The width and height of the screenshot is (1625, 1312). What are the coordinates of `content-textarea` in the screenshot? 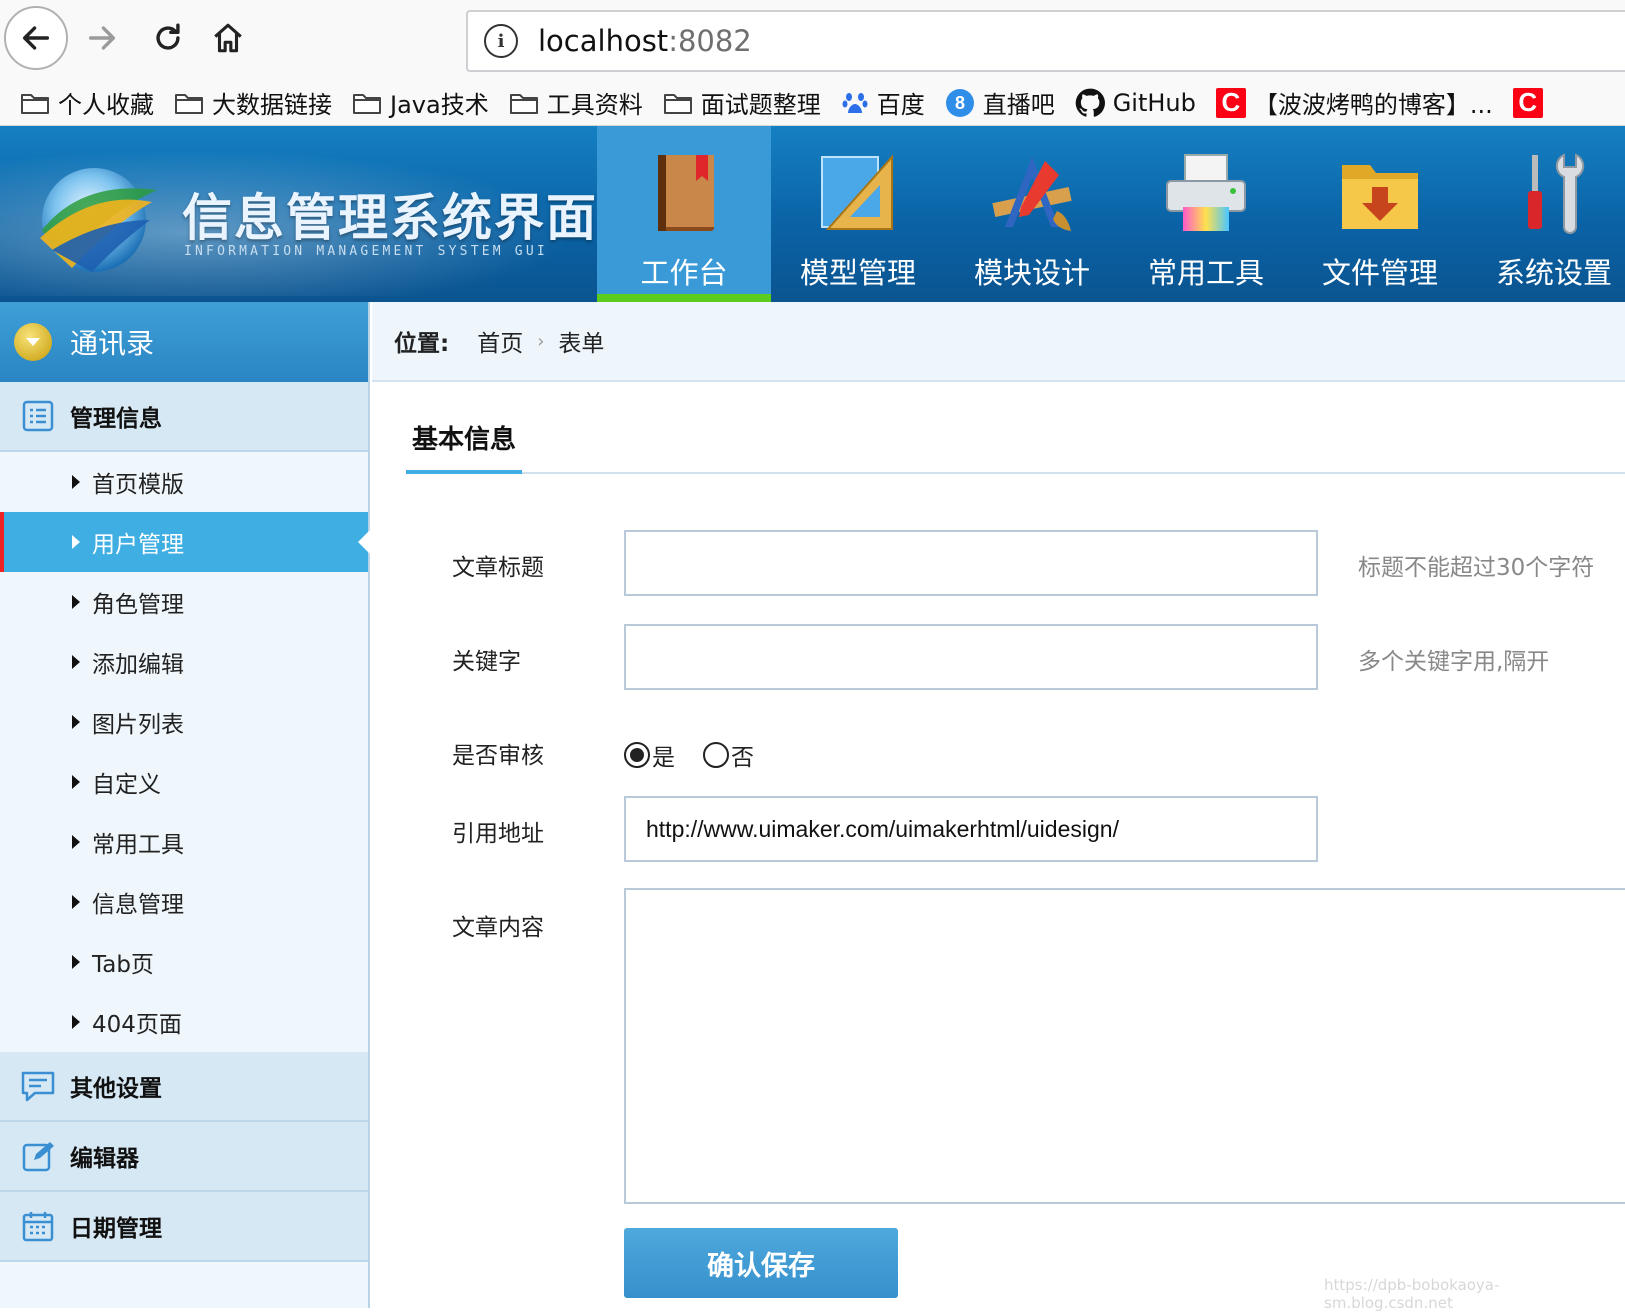 It's located at (1124, 1046).